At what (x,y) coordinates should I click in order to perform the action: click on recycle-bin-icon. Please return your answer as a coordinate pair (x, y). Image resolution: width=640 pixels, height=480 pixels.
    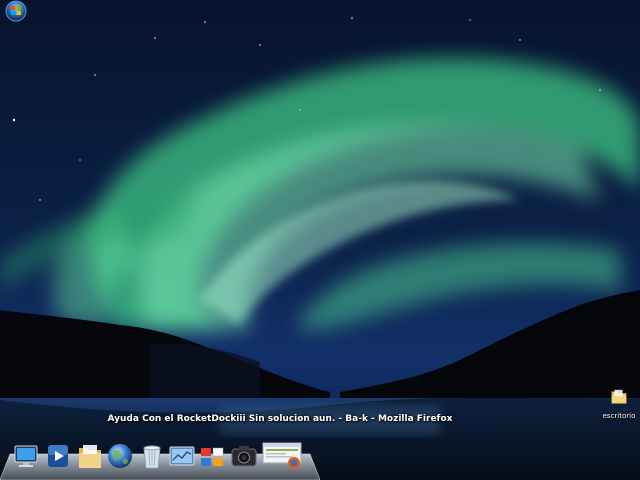
    Looking at the image, I should click on (152, 457).